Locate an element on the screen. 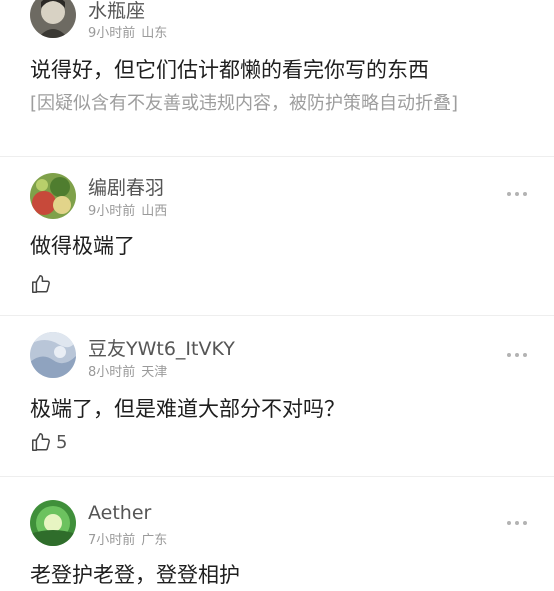  like-button: 5 is located at coordinates (48, 442).